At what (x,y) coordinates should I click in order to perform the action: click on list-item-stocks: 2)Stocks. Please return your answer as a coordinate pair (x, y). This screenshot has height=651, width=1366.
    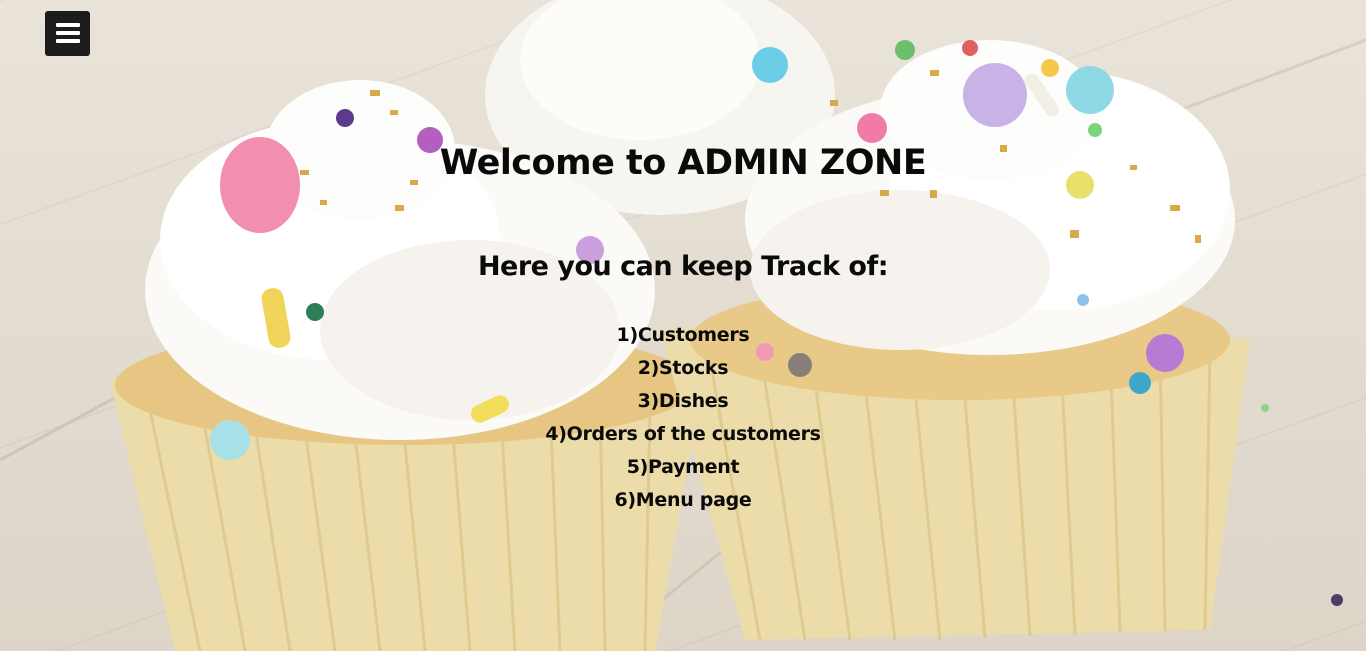
    Looking at the image, I should click on (683, 368).